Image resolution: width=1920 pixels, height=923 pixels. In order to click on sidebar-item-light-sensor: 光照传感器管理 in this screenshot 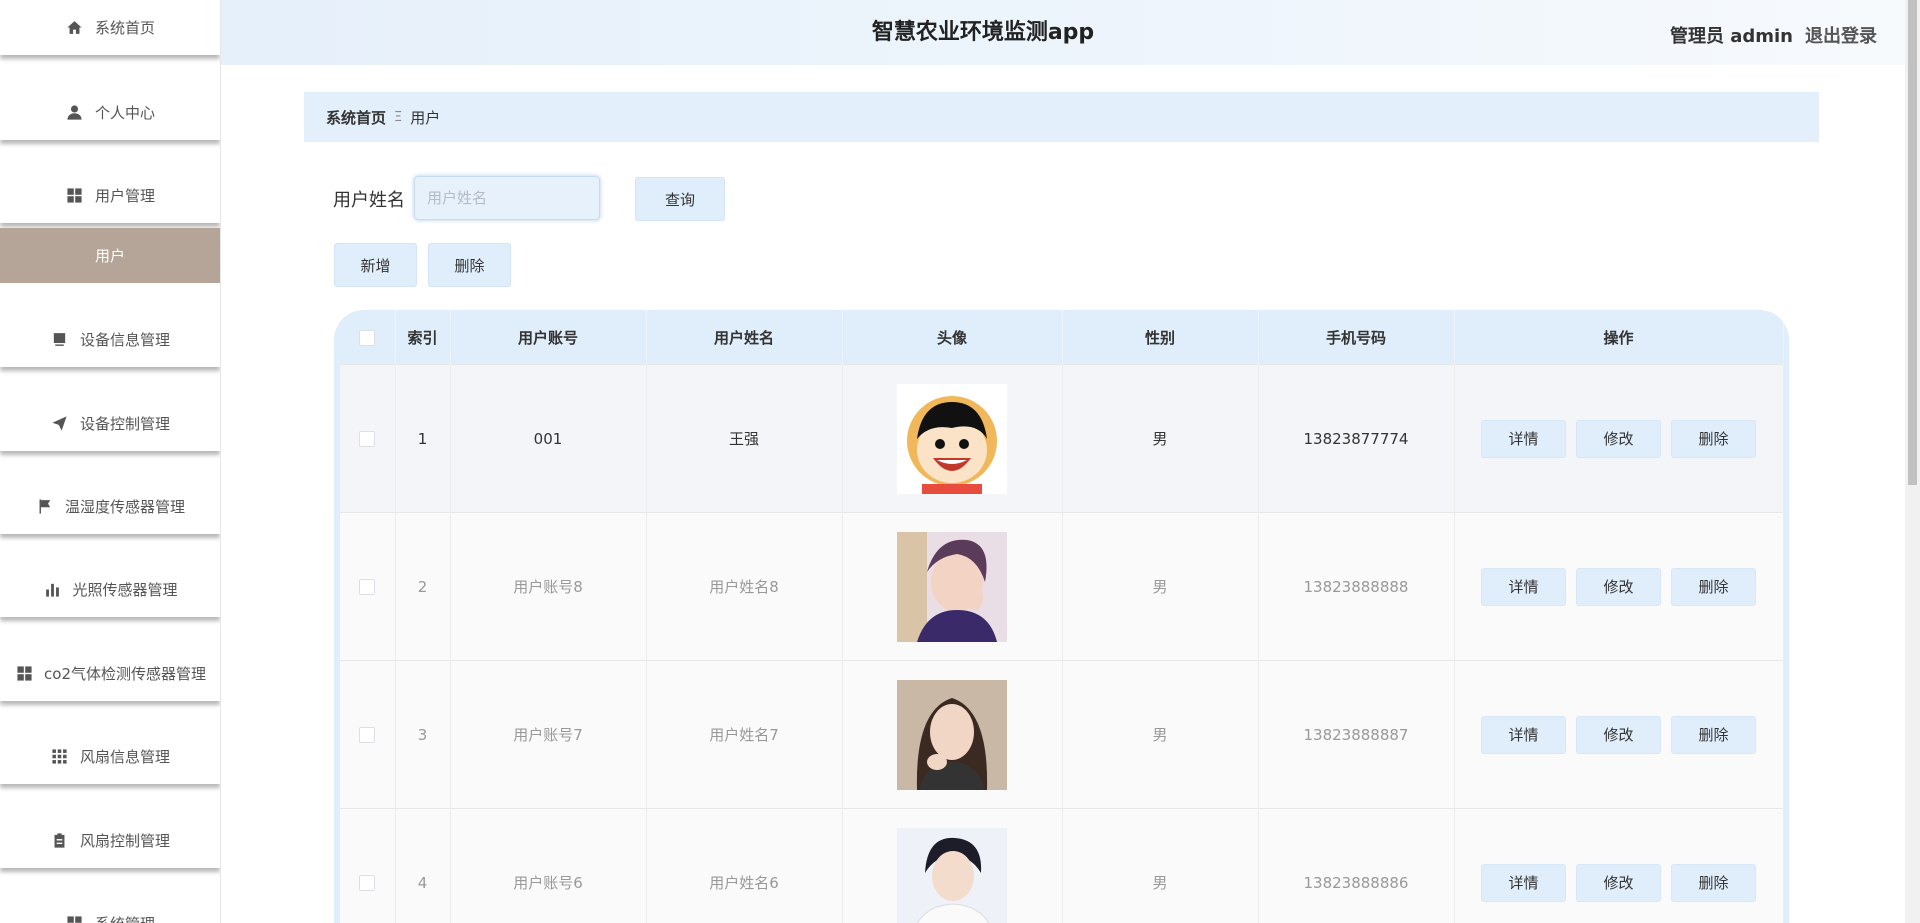, I will do `click(110, 589)`.